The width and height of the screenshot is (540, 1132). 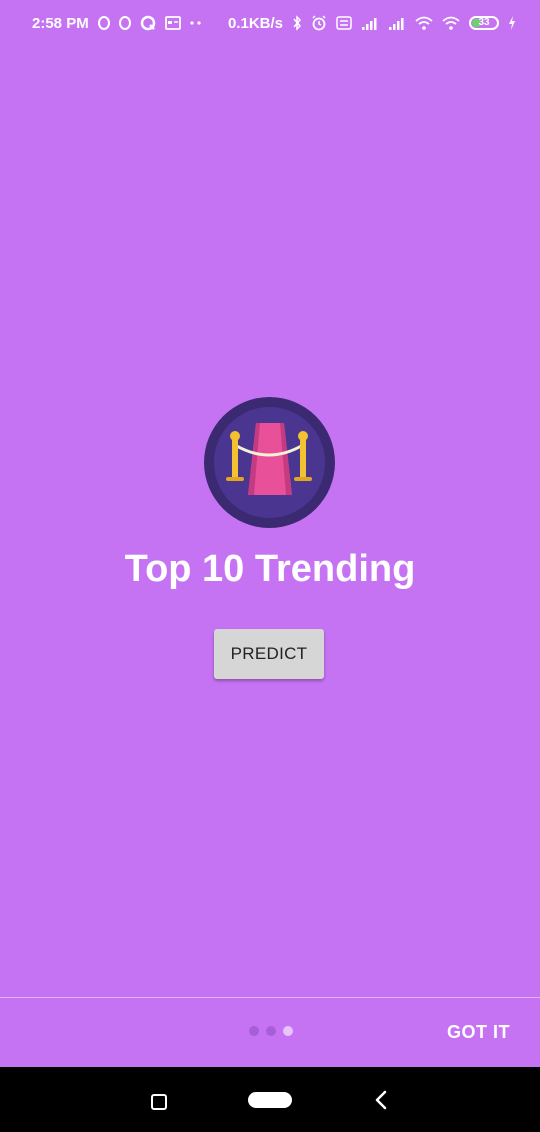 I want to click on status-bar-right: 0.1KB/s 33, so click(x=372, y=23).